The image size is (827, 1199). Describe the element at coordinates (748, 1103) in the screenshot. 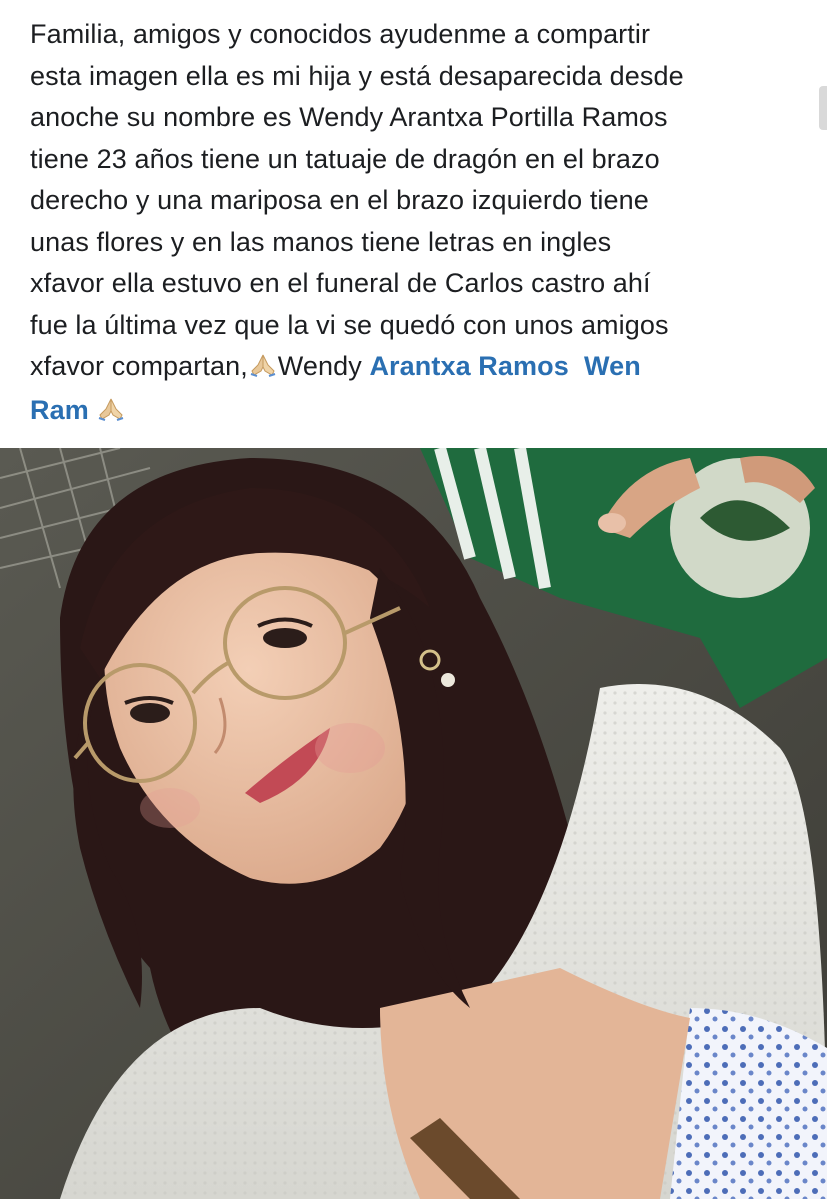

I see `floral-top` at that location.